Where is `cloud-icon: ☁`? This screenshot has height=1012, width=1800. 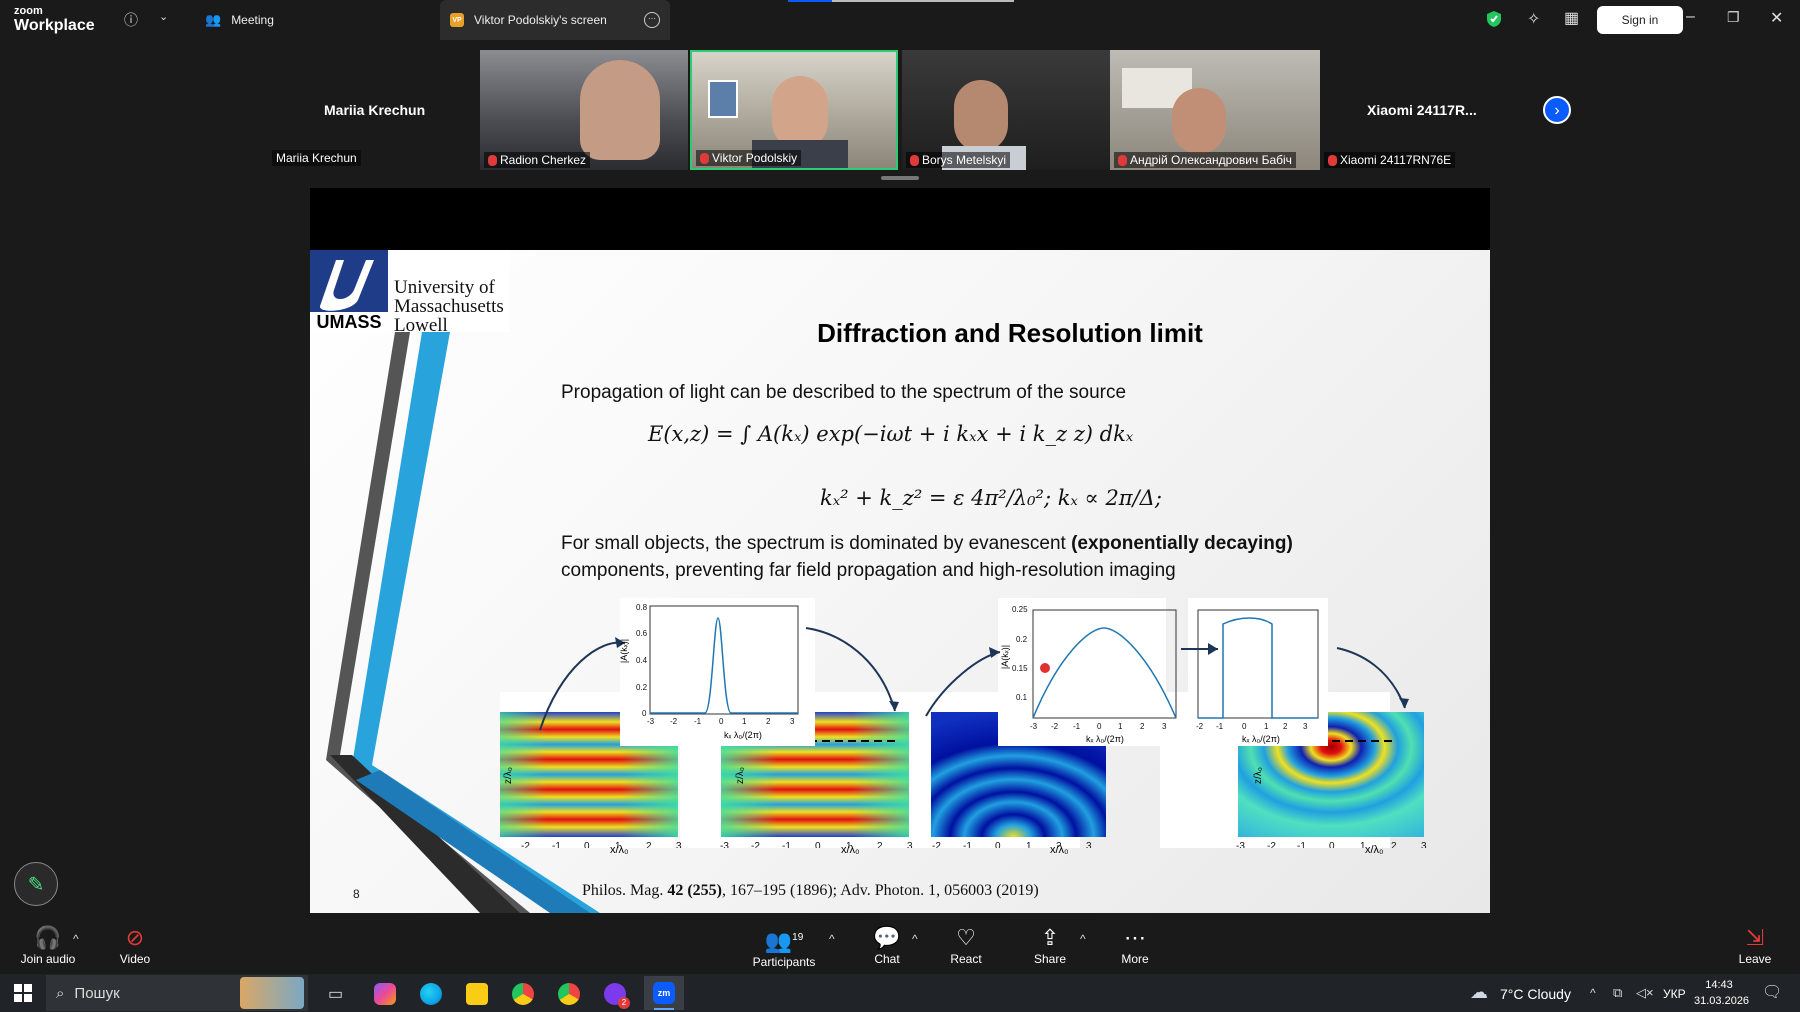
cloud-icon: ☁ is located at coordinates (1479, 992).